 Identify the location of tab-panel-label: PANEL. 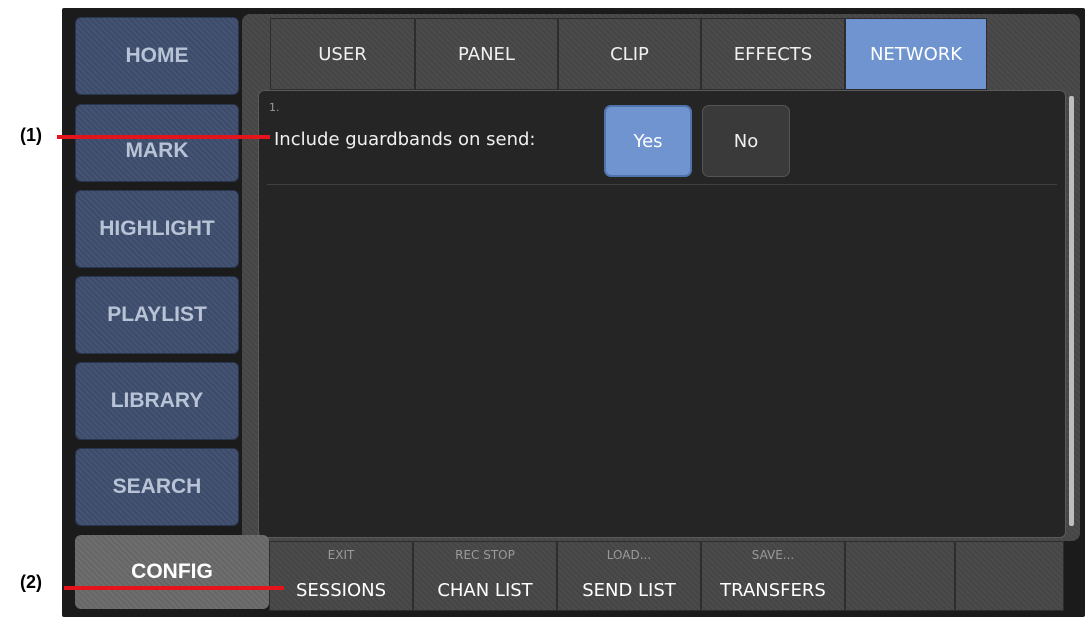
(486, 54).